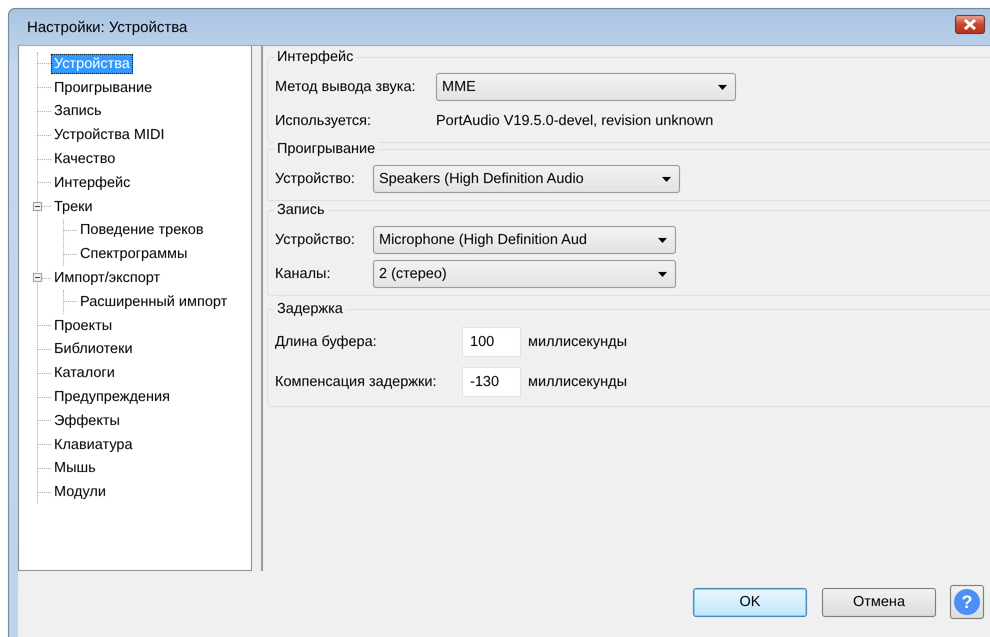 Image resolution: width=990 pixels, height=637 pixels. I want to click on dropdown: Microphone (High Definition Aud, so click(524, 240).